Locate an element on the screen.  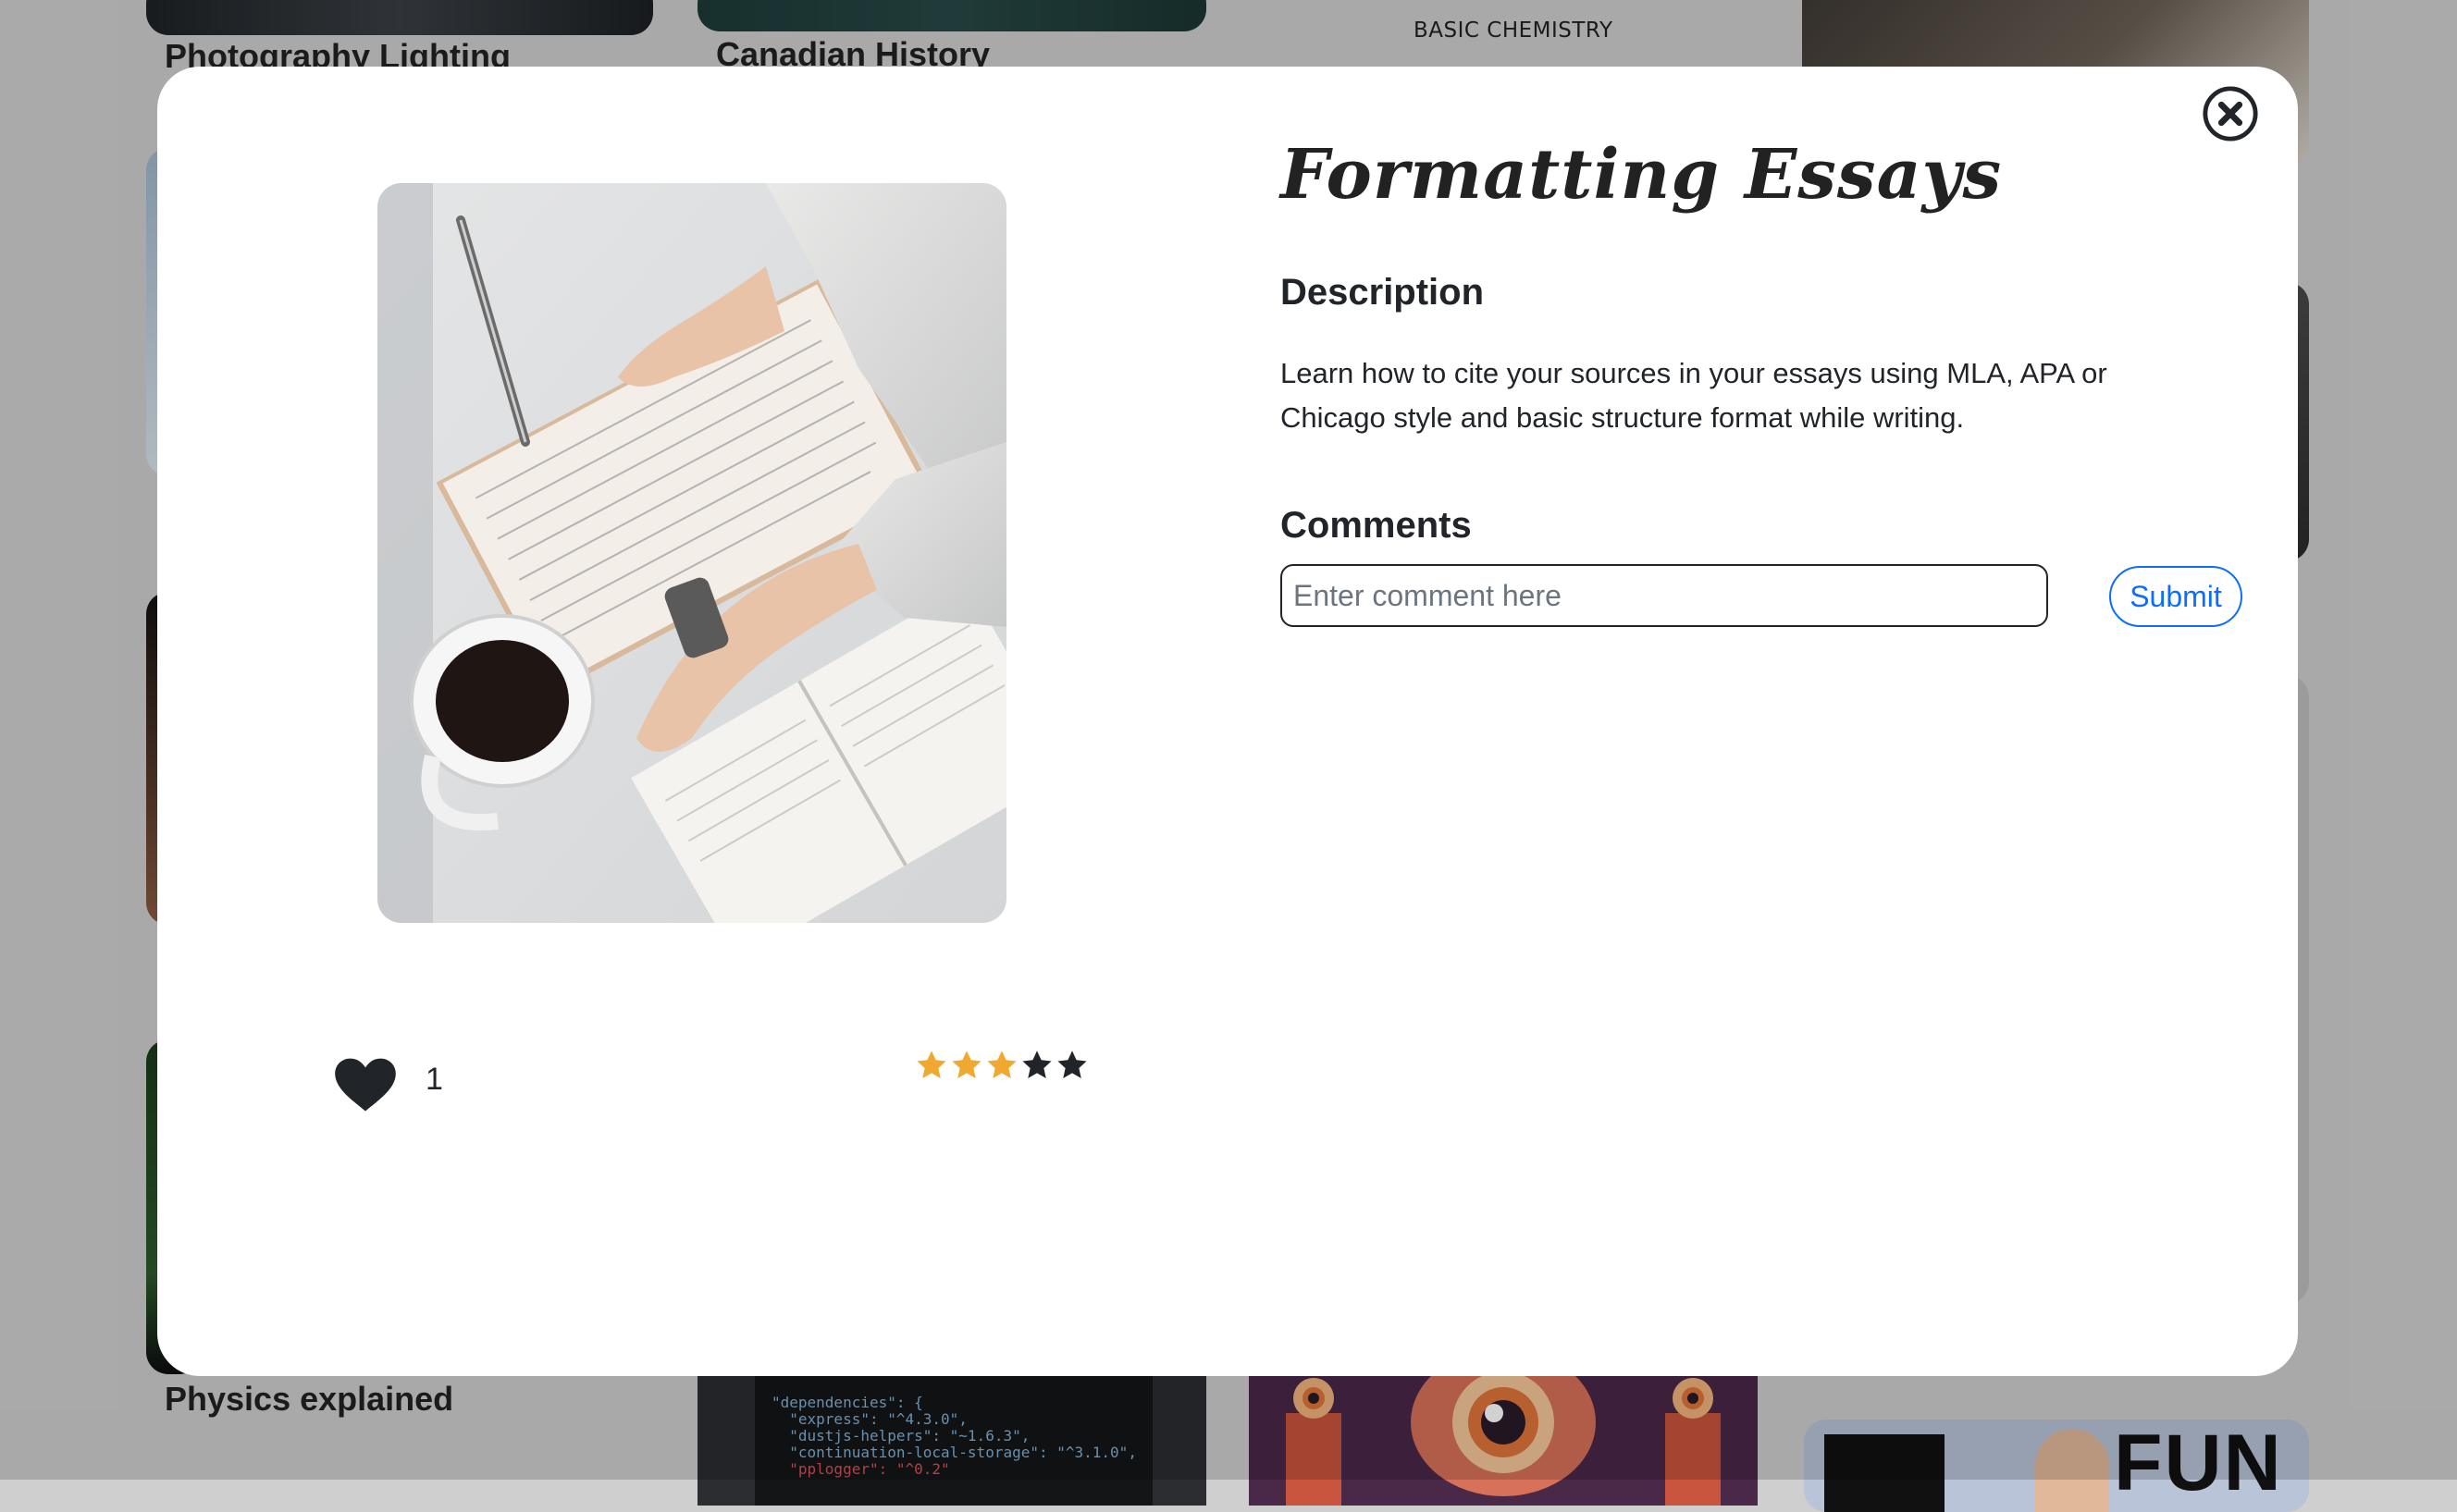
course-image is located at coordinates (691, 553).